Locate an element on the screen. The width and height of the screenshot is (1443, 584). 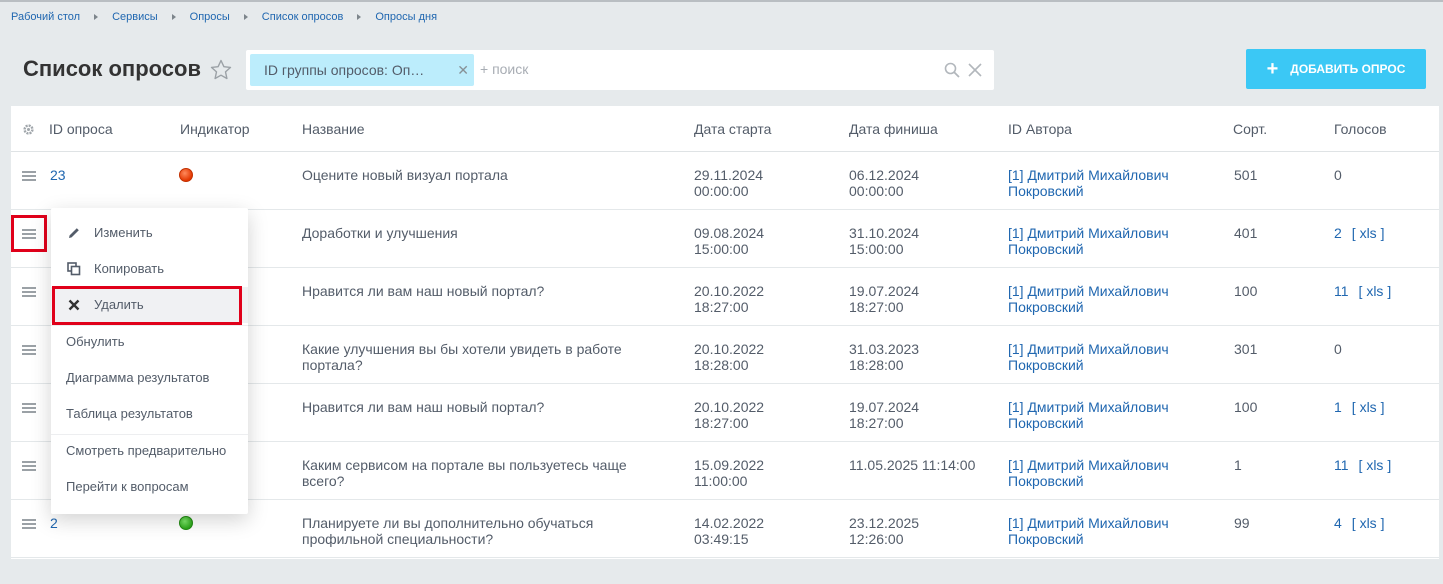
poll-title: Доработки и улучшения is located at coordinates (380, 233).